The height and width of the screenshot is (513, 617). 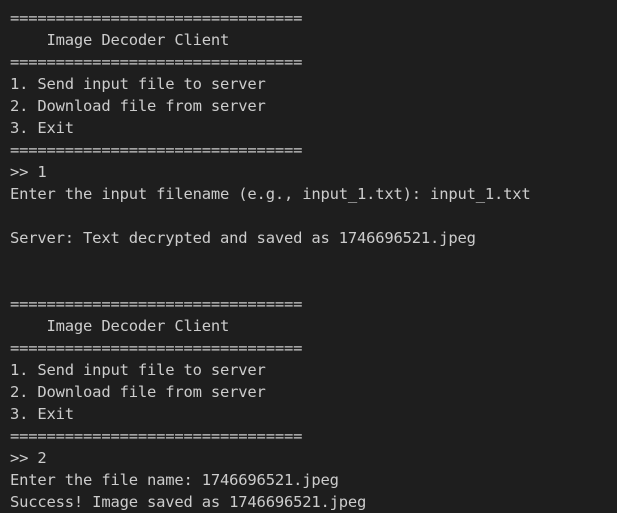 I want to click on success-message: Success! Image saved as 1746696521.jpeg, so click(x=188, y=502).